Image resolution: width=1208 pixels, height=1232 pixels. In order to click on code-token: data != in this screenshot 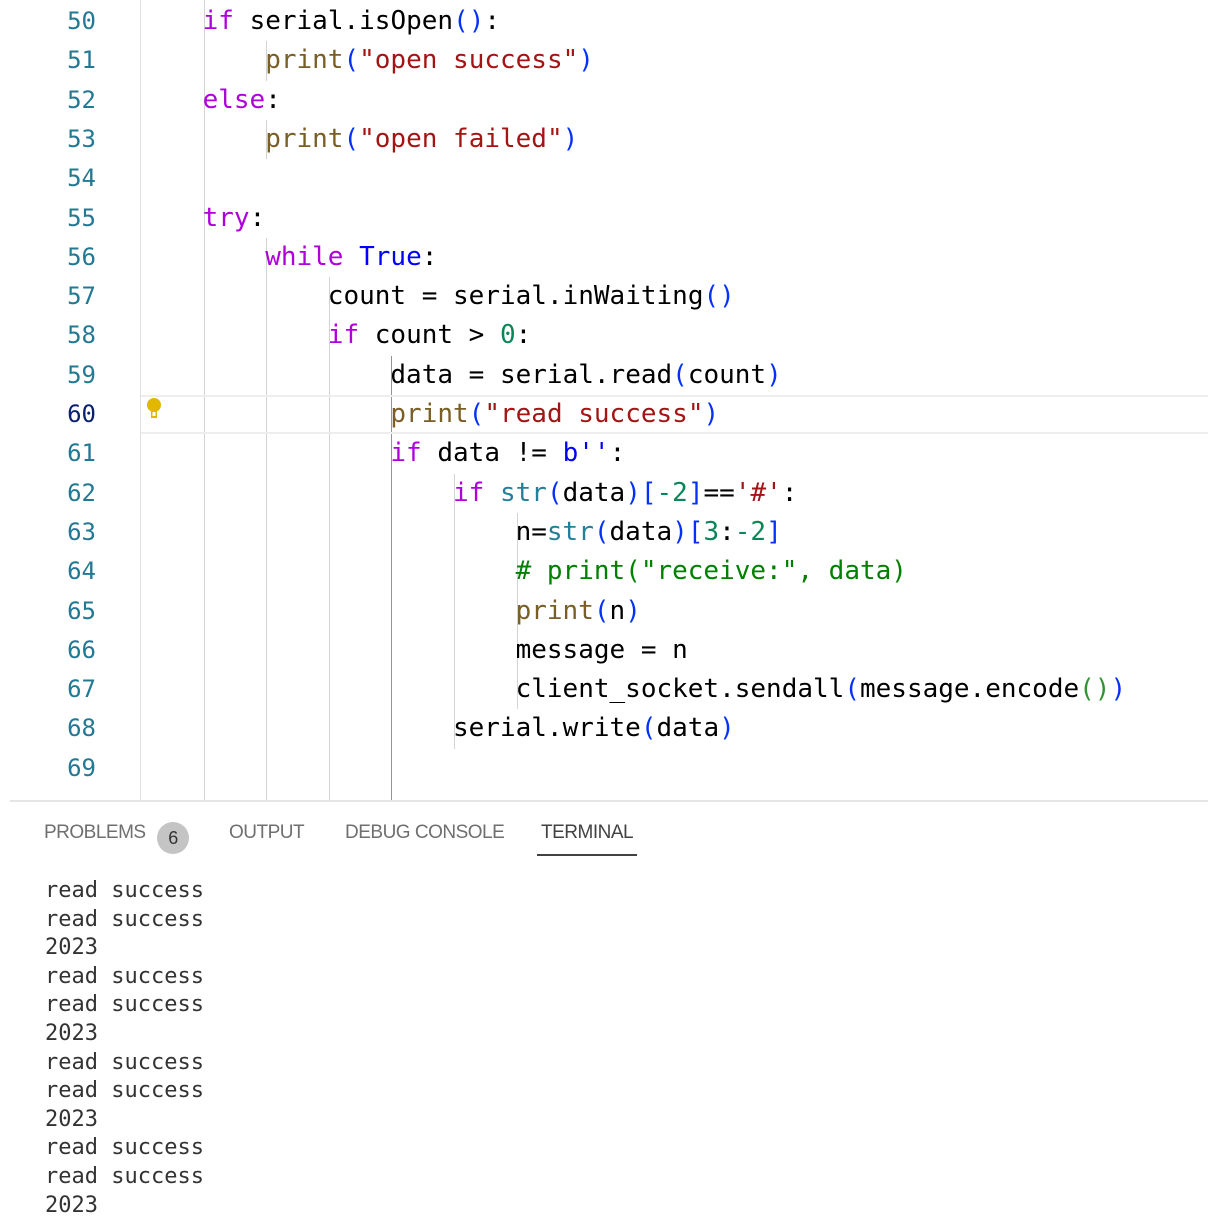, I will do `click(500, 453)`.